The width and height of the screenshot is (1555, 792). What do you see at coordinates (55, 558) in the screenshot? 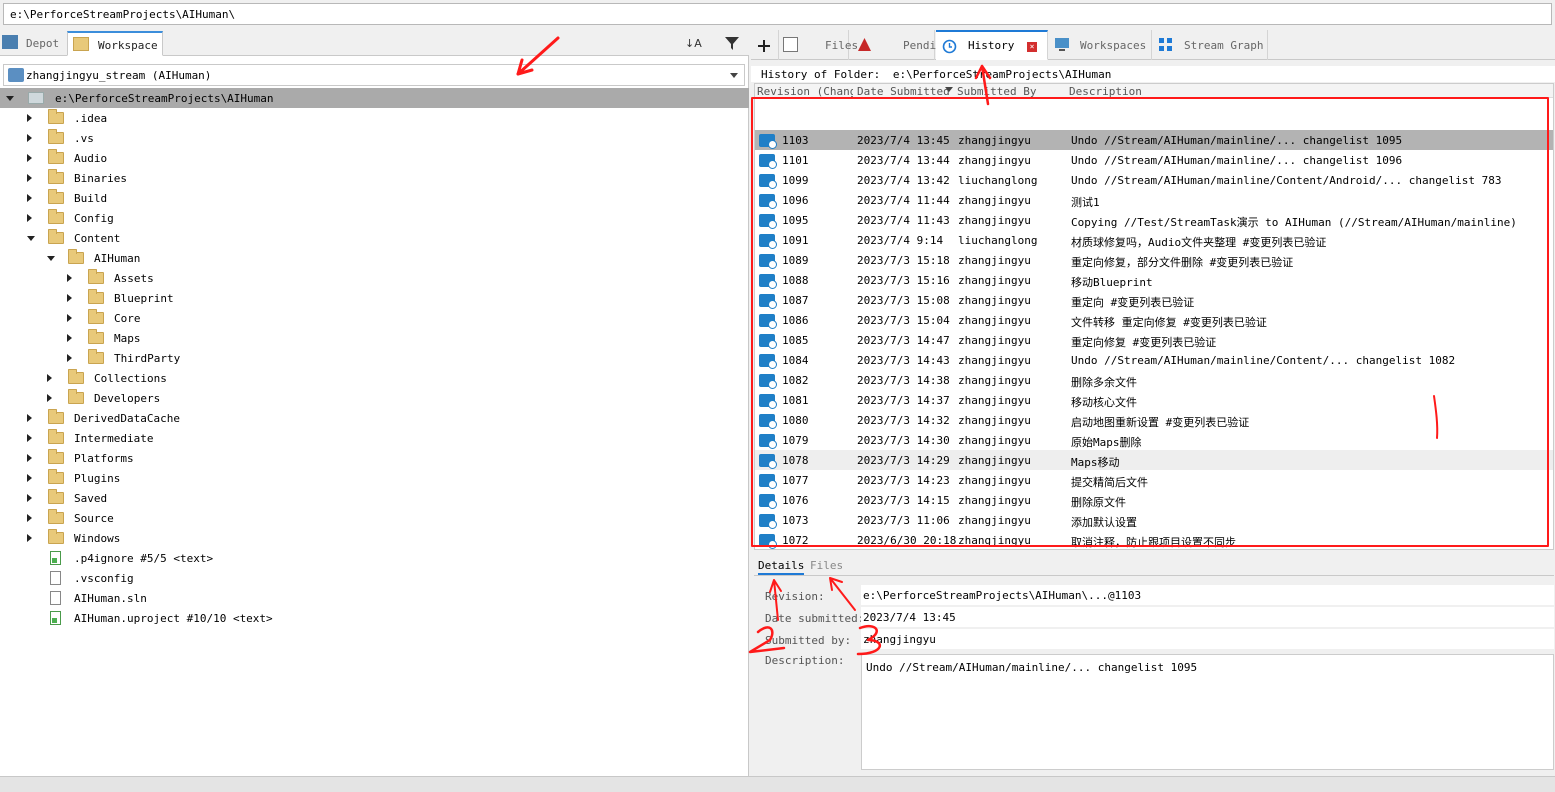
I see `file-icon` at bounding box center [55, 558].